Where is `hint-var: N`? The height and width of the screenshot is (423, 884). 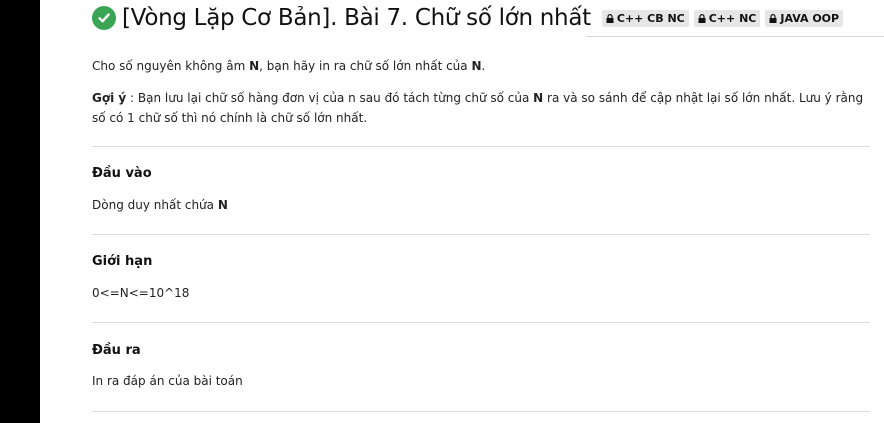
hint-var: N is located at coordinates (538, 98).